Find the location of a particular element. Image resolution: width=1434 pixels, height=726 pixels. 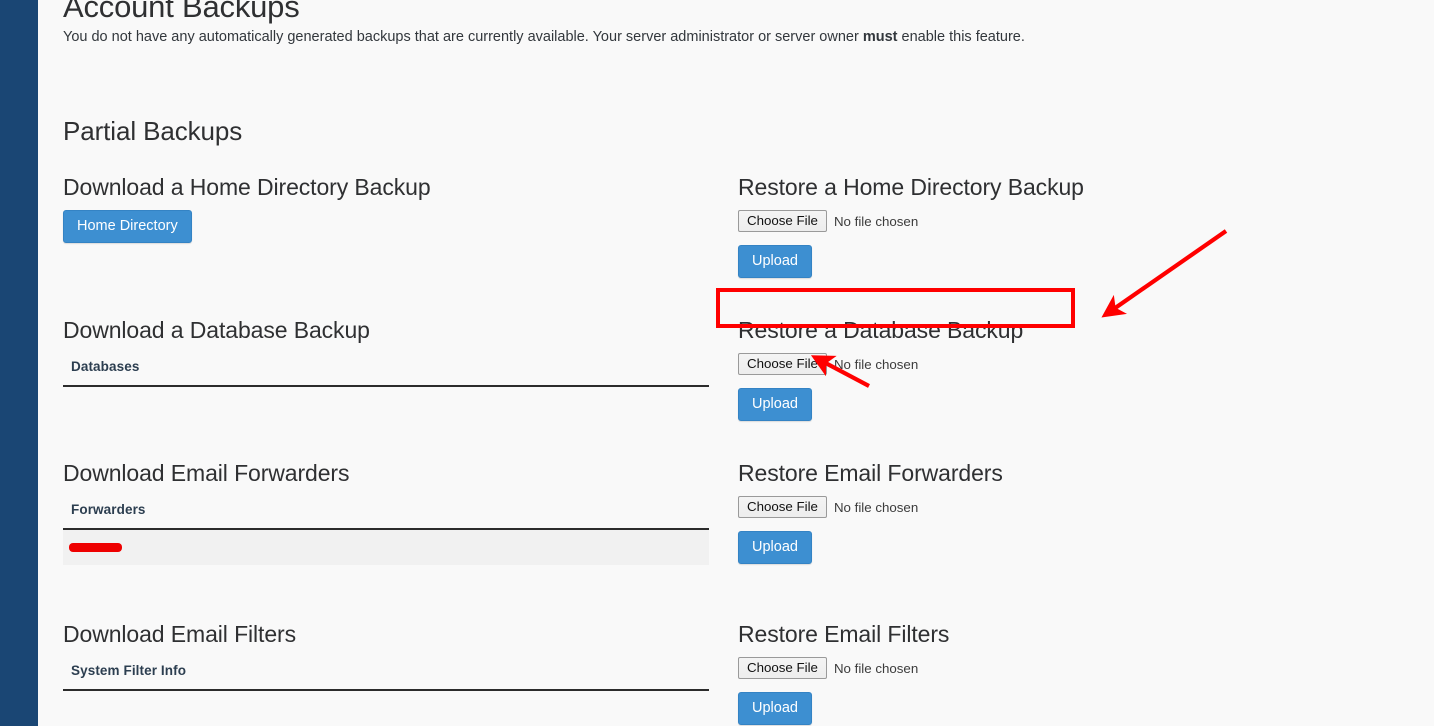

system-filter-info-column-header: System Filter Info is located at coordinates (386, 674).